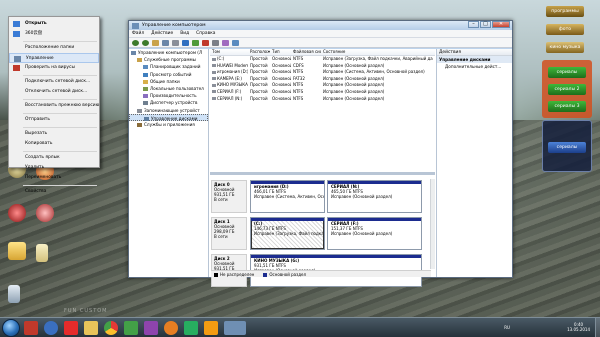 The image size is (600, 337). I want to click on tree-item: Производительность, so click(168, 95).